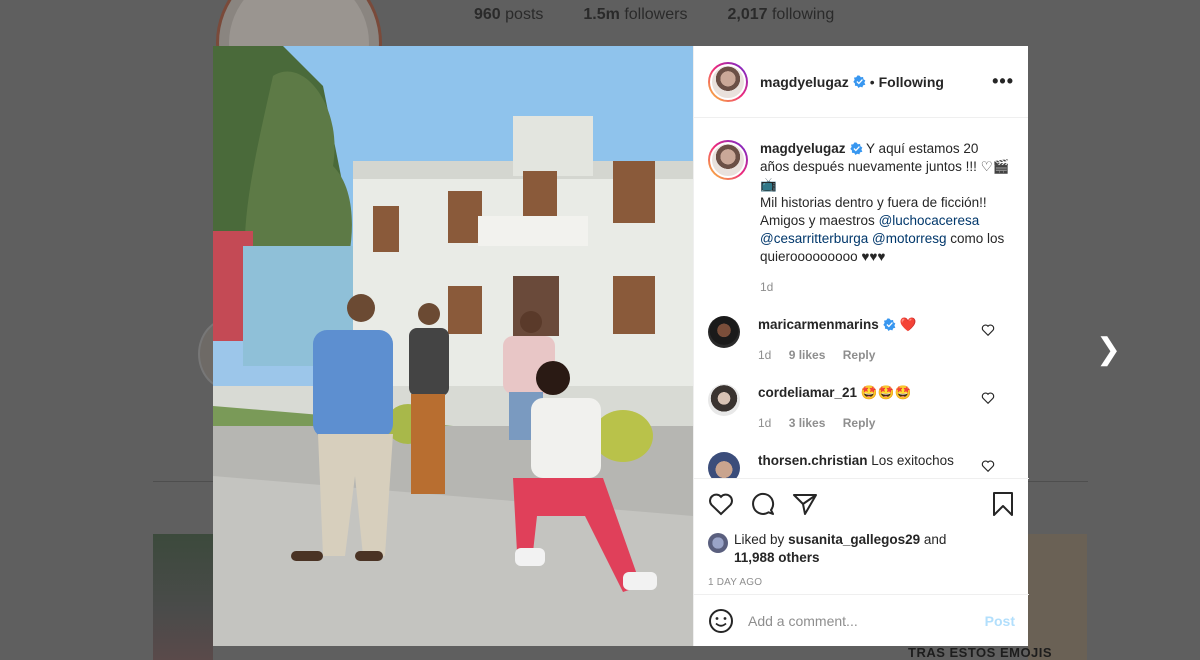 The image size is (1200, 660). I want to click on commenter-username: cordeliamar_21, so click(807, 392).